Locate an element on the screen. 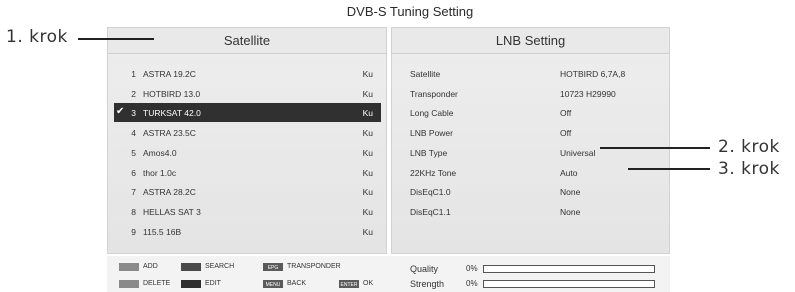  satellite-name: 115.5 16B is located at coordinates (162, 231).